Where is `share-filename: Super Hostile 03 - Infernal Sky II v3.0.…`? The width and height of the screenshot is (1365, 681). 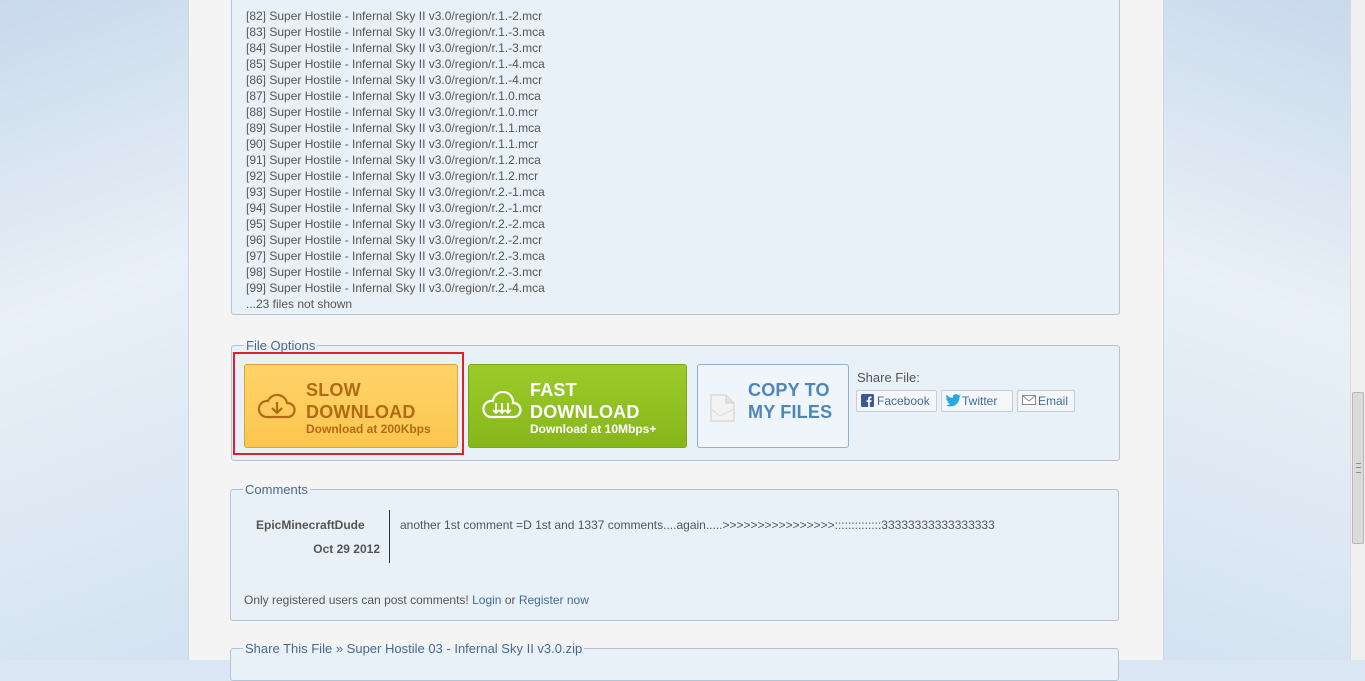
share-filename: Super Hostile 03 - Infernal Sky II v3.0.… is located at coordinates (464, 648).